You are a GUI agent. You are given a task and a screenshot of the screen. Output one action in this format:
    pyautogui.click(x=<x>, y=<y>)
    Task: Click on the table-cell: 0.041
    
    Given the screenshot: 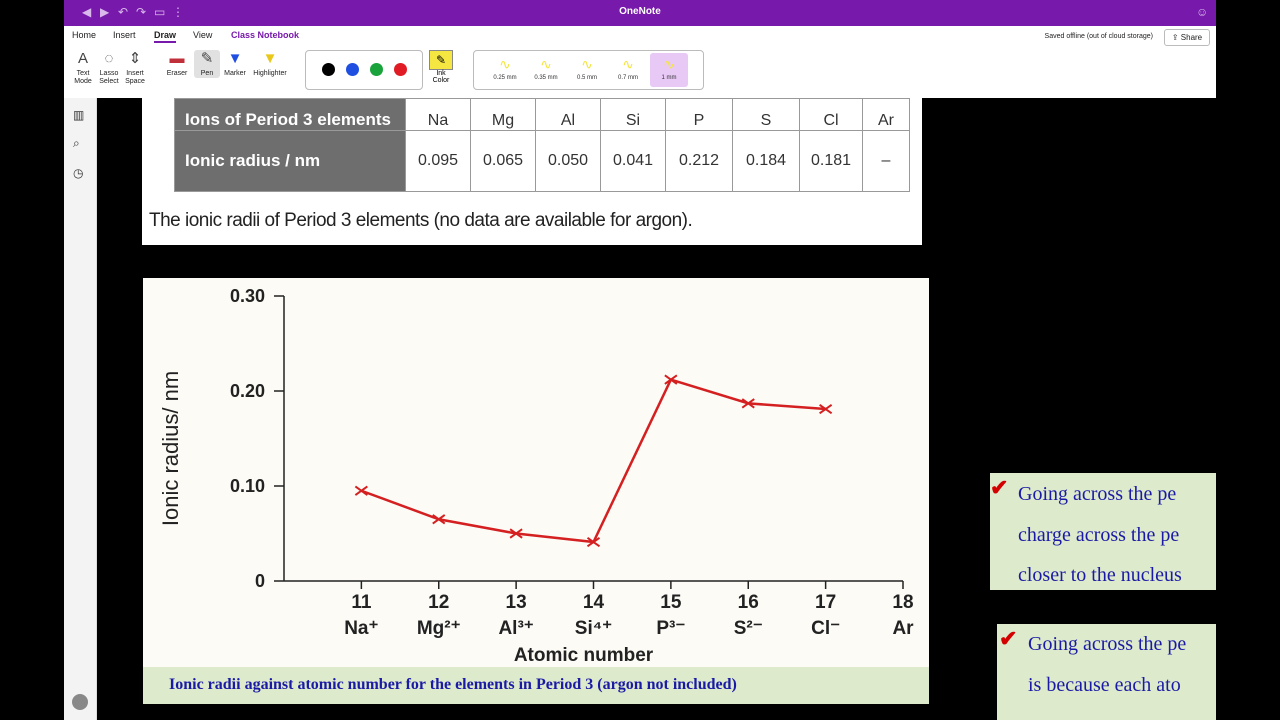 What is the action you would take?
    pyautogui.click(x=633, y=161)
    